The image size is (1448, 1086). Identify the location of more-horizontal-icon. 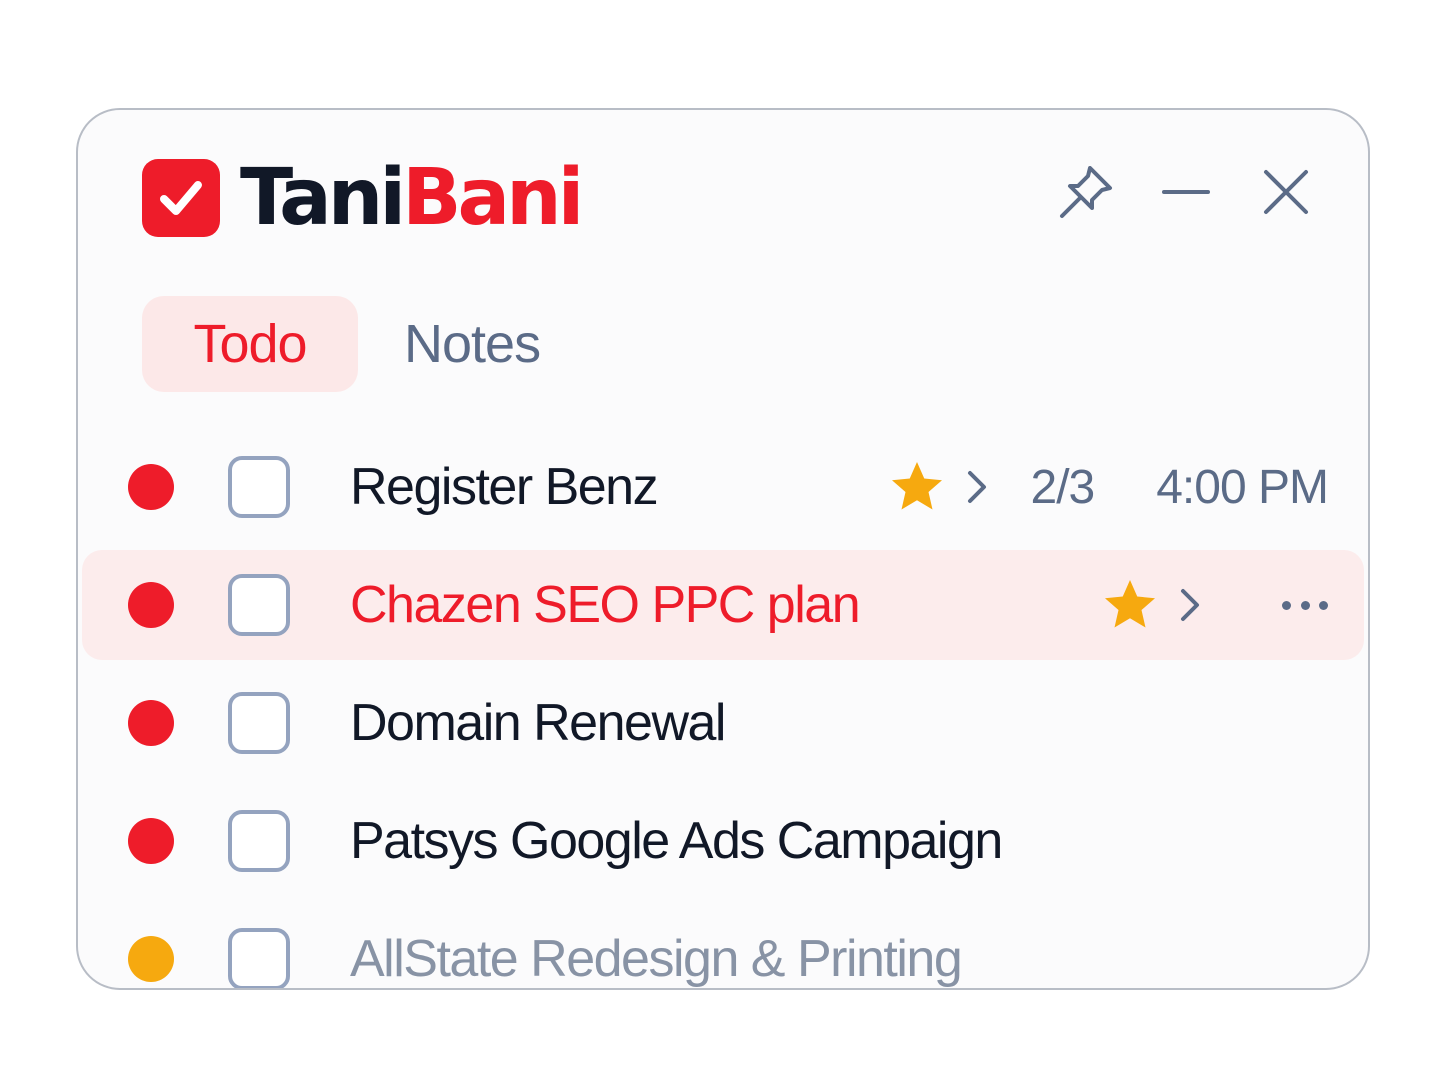
(1305, 605).